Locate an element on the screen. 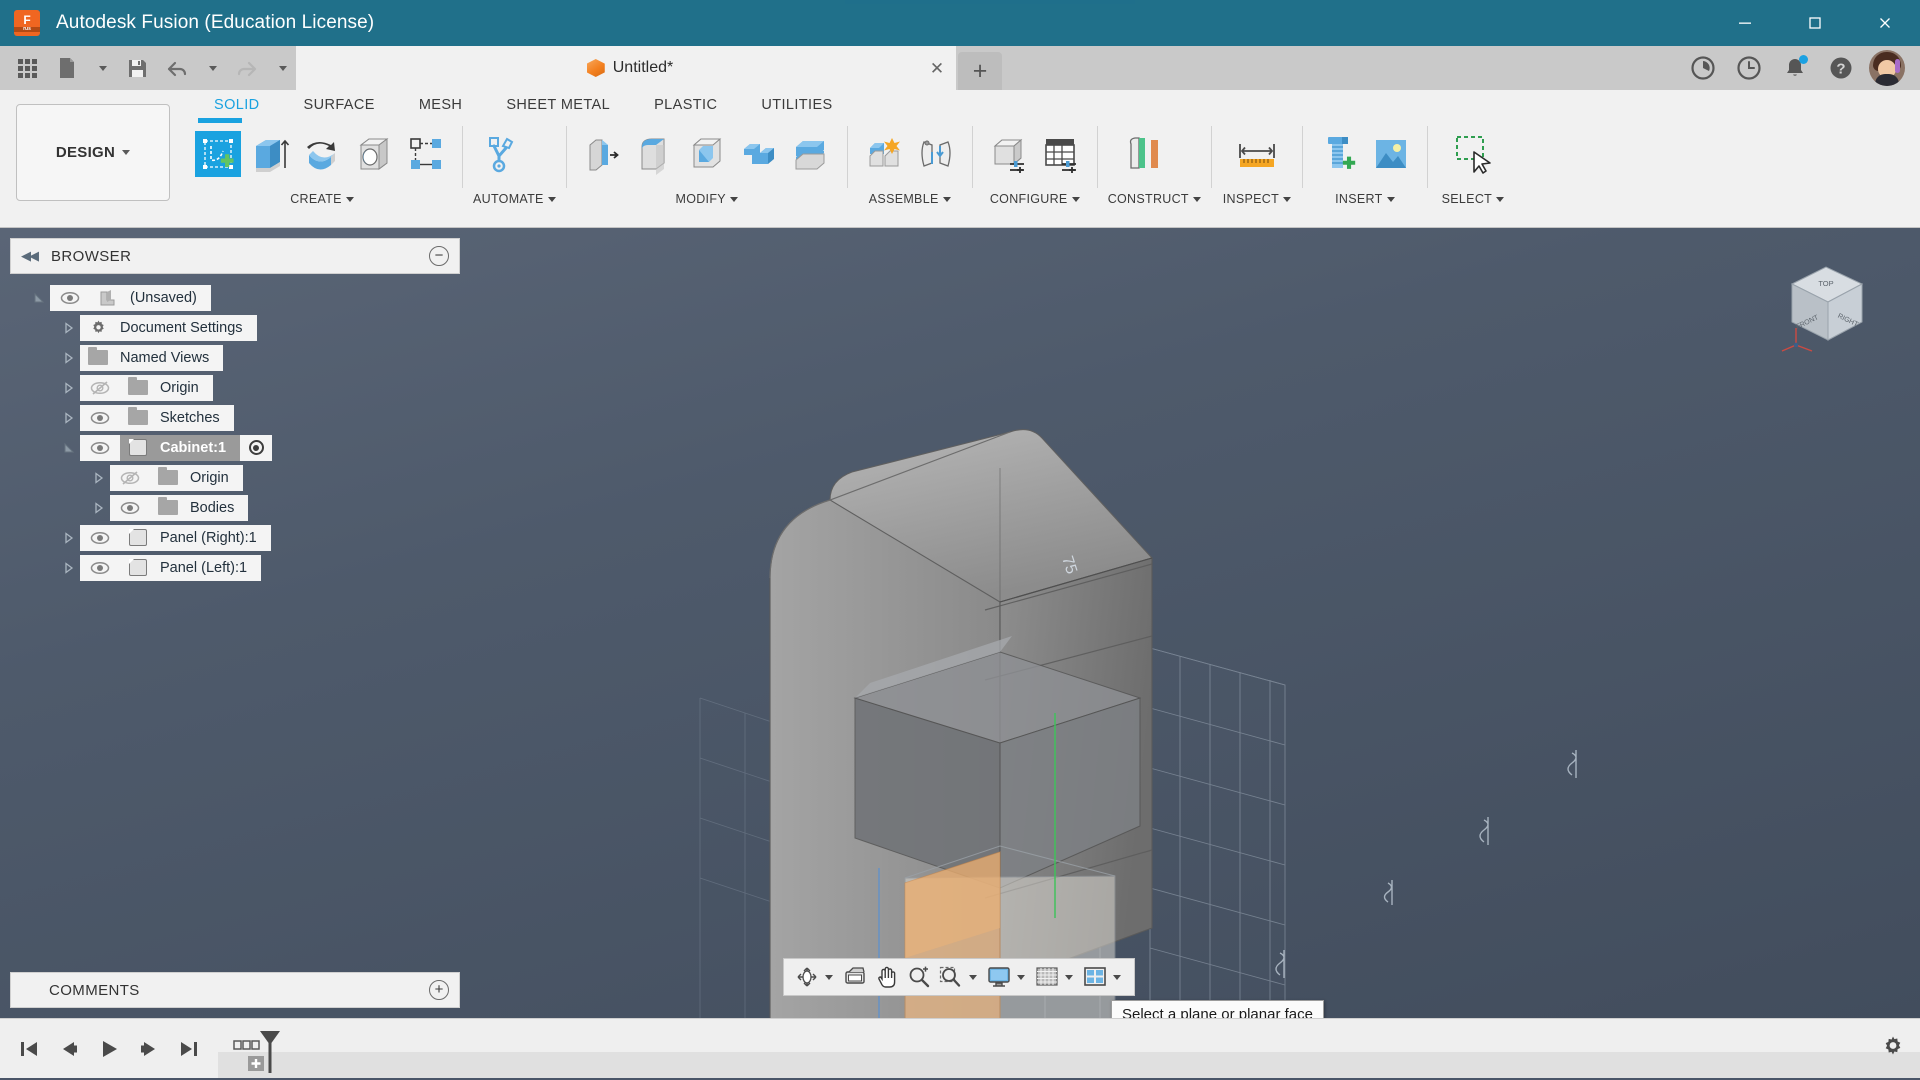 The height and width of the screenshot is (1080, 1920). add-comment-button: + is located at coordinates (439, 990).